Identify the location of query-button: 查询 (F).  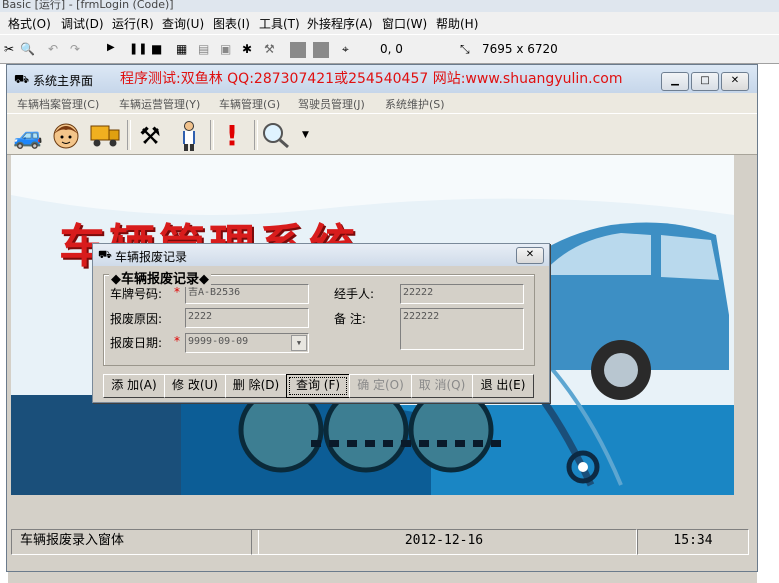
(318, 386).